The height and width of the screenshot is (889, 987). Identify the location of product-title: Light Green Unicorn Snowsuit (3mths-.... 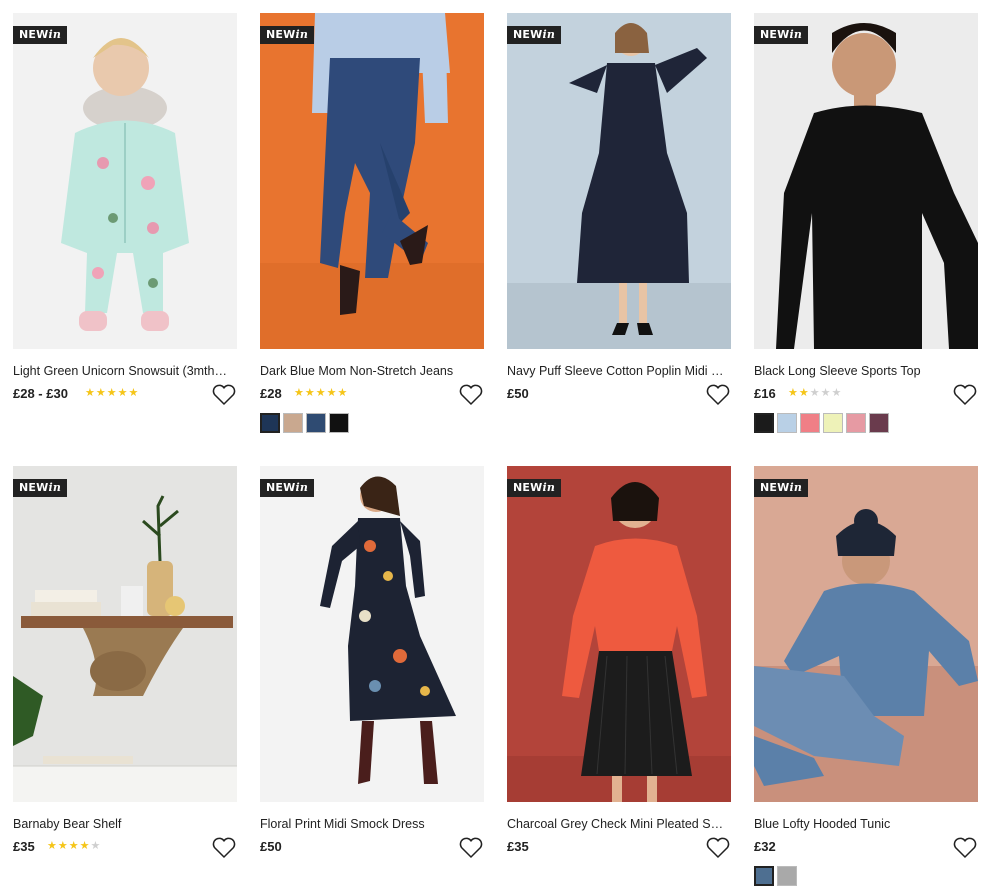
(122, 371).